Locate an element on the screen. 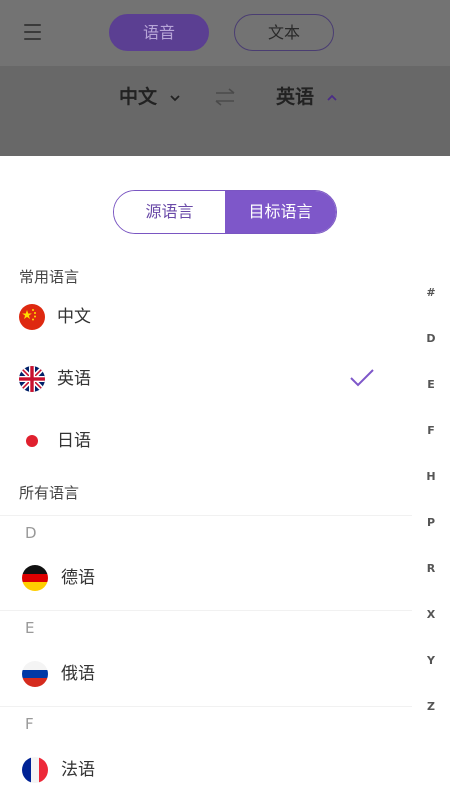 The height and width of the screenshot is (802, 450). language-row-russian: 俄语 is located at coordinates (206, 677).